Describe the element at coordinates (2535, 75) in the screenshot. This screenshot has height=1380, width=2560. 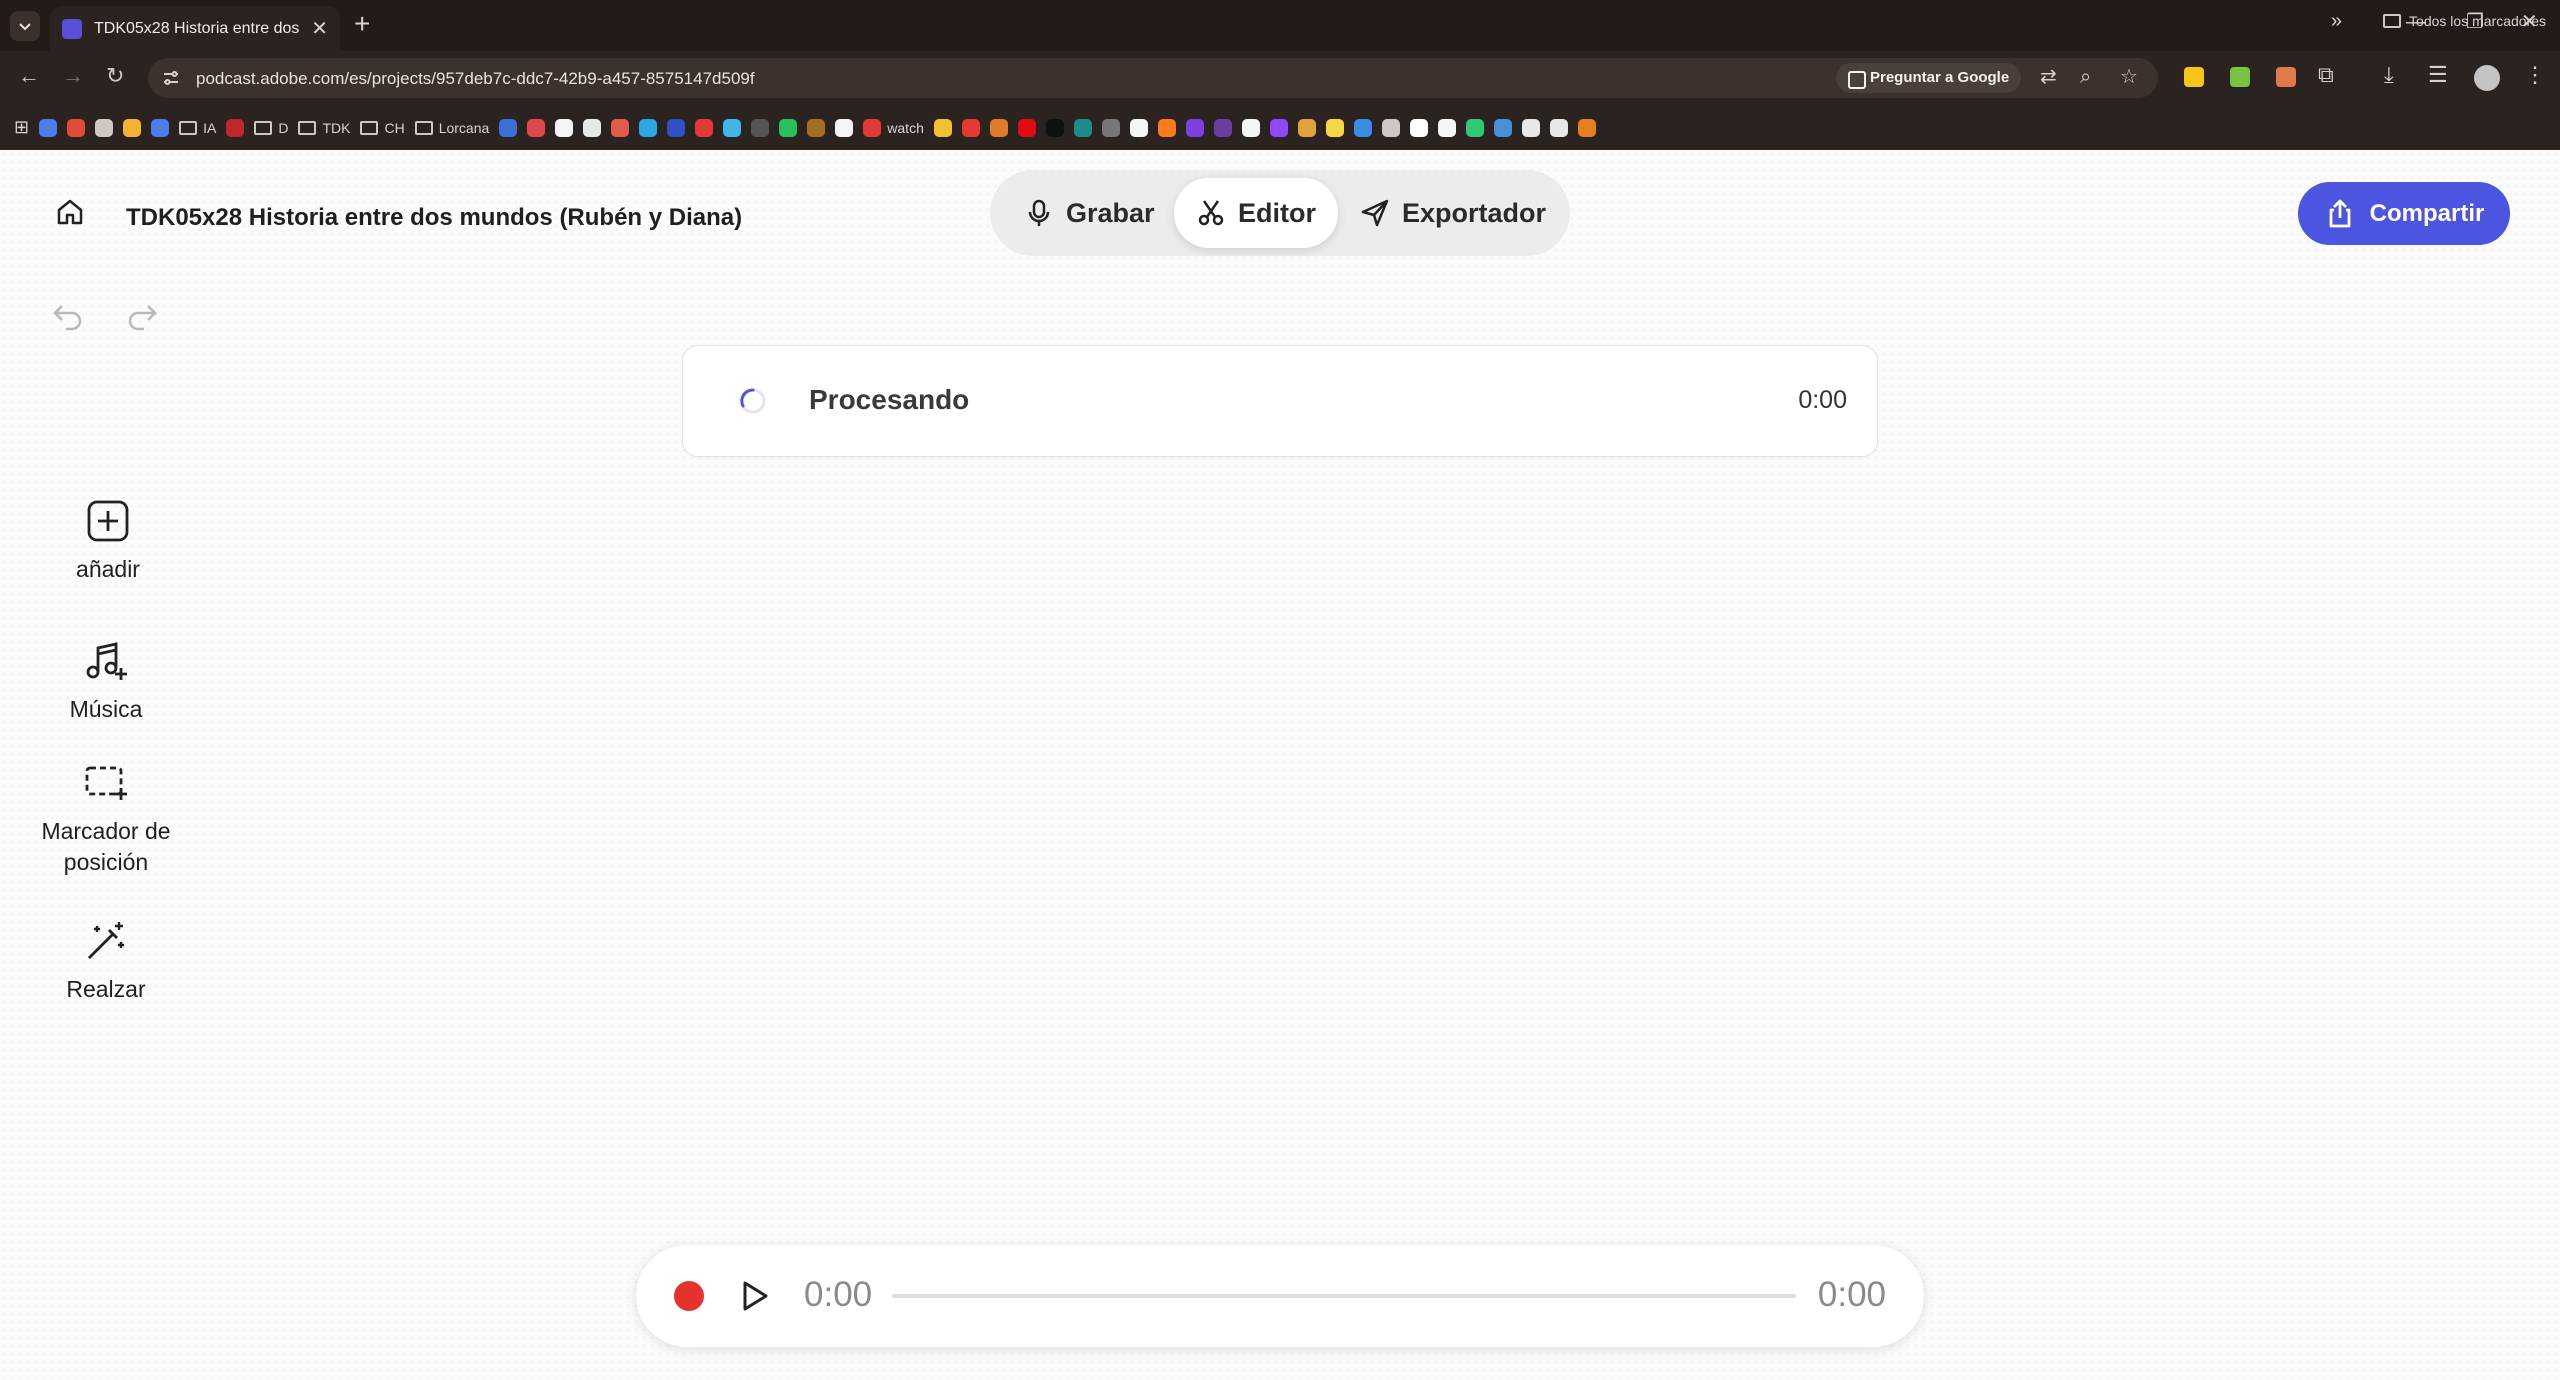
I see `menu-kebab-icon: ⋮` at that location.